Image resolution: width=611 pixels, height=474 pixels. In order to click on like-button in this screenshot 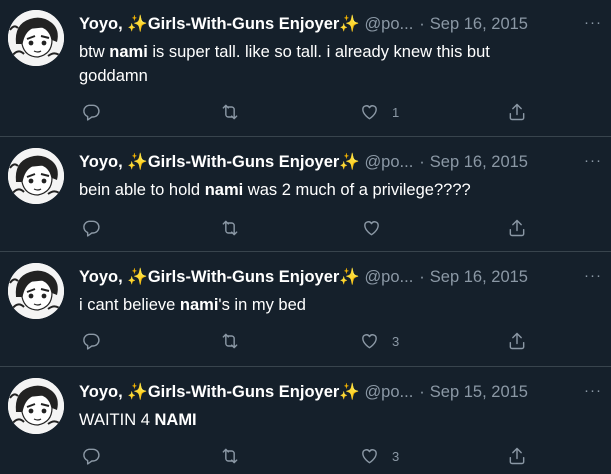, I will do `click(377, 228)`.